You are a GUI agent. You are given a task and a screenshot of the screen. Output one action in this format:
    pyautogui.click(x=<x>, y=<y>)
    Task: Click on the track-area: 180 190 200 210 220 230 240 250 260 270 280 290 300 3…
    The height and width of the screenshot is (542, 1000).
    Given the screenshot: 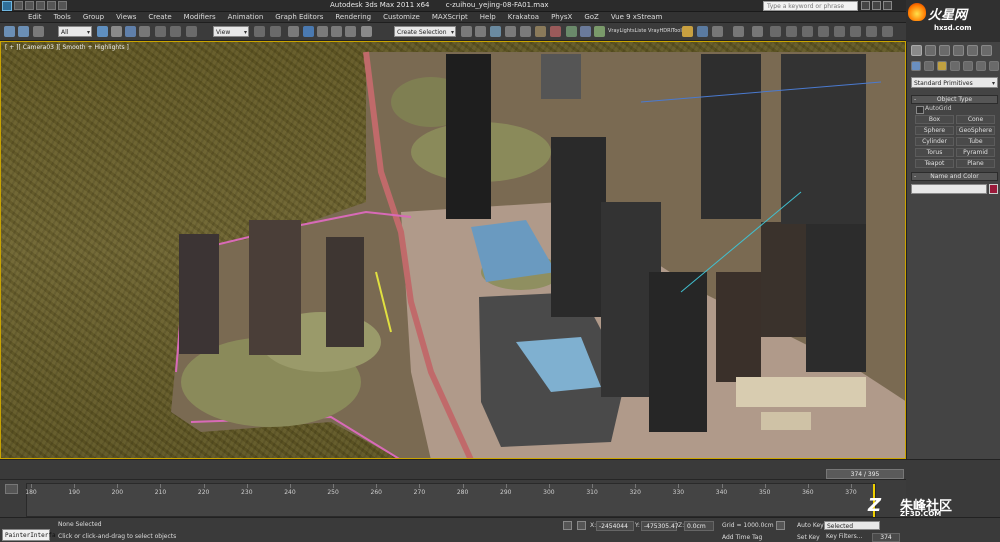 What is the action you would take?
    pyautogui.click(x=450, y=500)
    